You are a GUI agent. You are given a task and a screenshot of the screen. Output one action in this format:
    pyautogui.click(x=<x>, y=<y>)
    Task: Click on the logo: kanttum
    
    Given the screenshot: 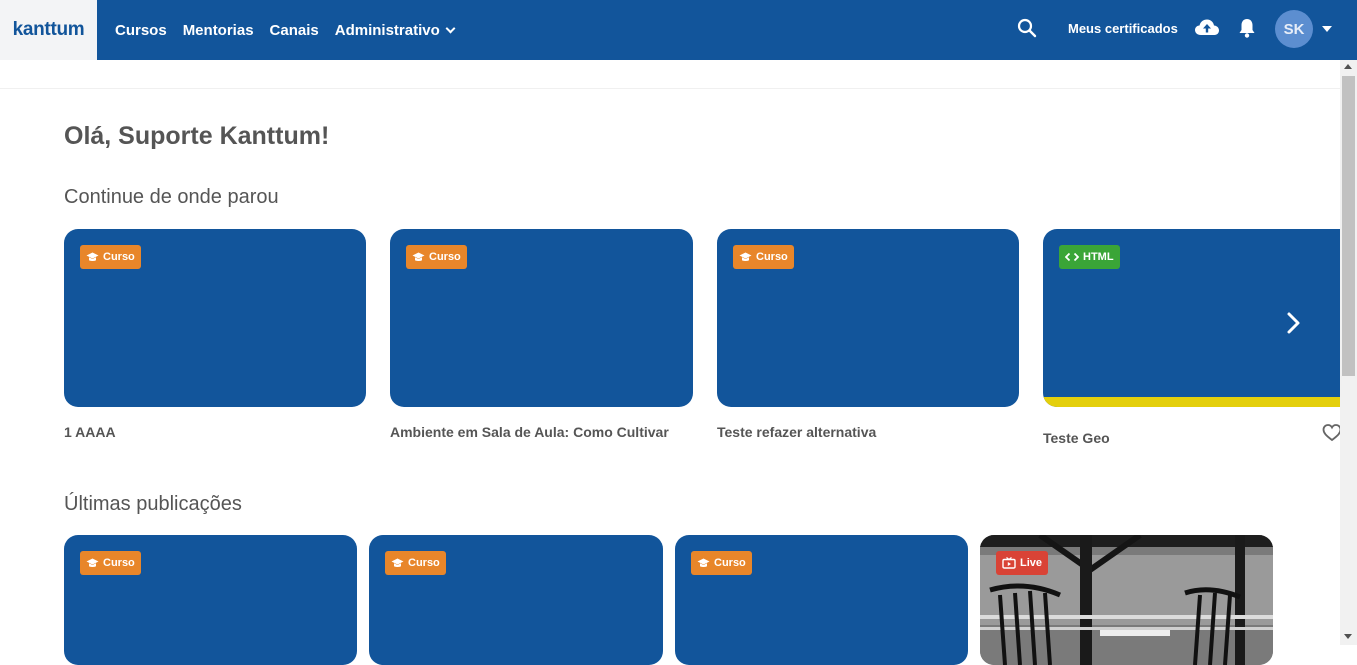 What is the action you would take?
    pyautogui.click(x=48, y=30)
    